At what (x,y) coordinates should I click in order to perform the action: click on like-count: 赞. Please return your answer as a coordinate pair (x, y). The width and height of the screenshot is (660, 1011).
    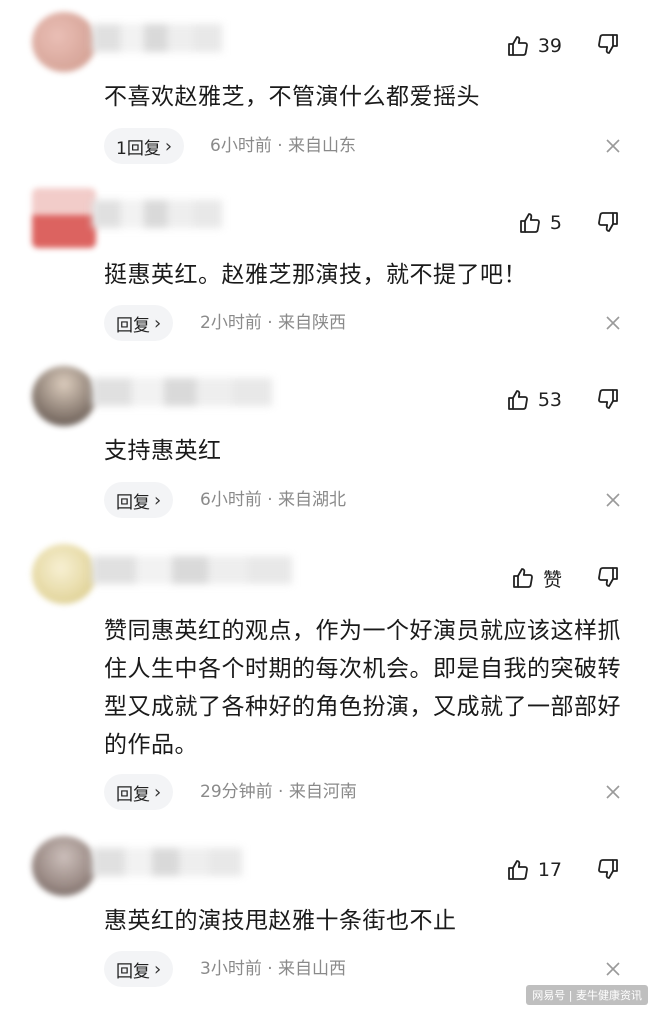
    Looking at the image, I should click on (552, 579).